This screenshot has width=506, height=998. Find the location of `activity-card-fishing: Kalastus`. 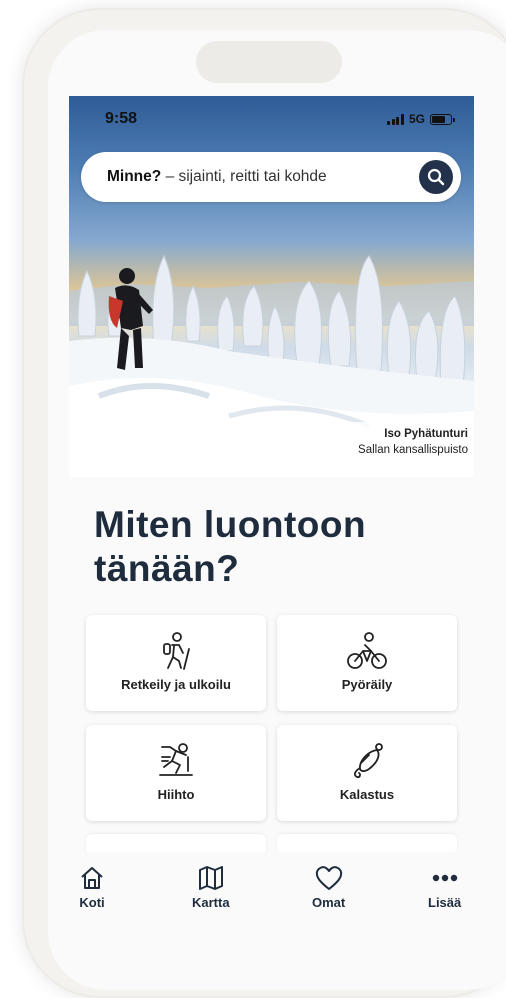

activity-card-fishing: Kalastus is located at coordinates (367, 773).